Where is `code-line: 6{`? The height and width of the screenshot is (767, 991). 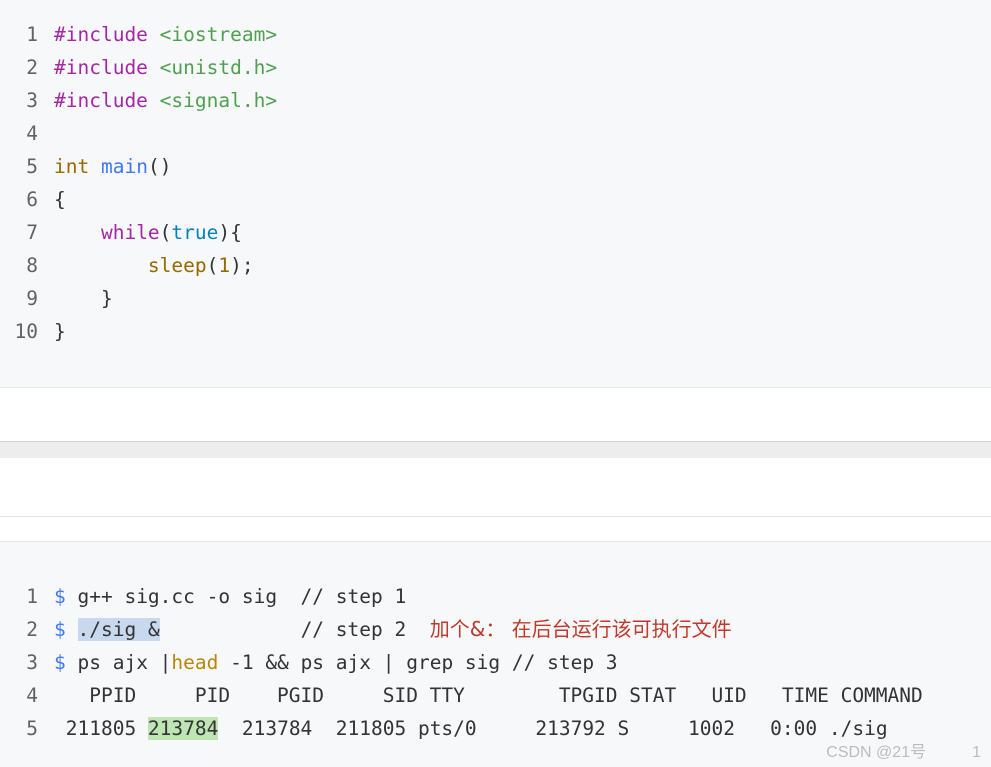 code-line: 6{ is located at coordinates (33, 199).